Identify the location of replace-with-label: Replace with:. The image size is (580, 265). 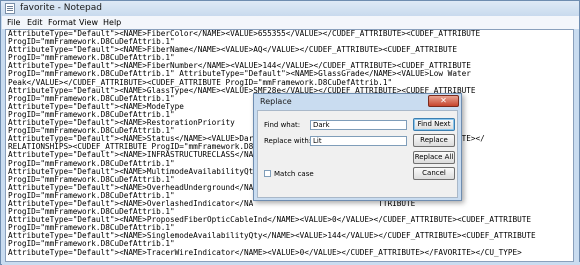
(288, 141).